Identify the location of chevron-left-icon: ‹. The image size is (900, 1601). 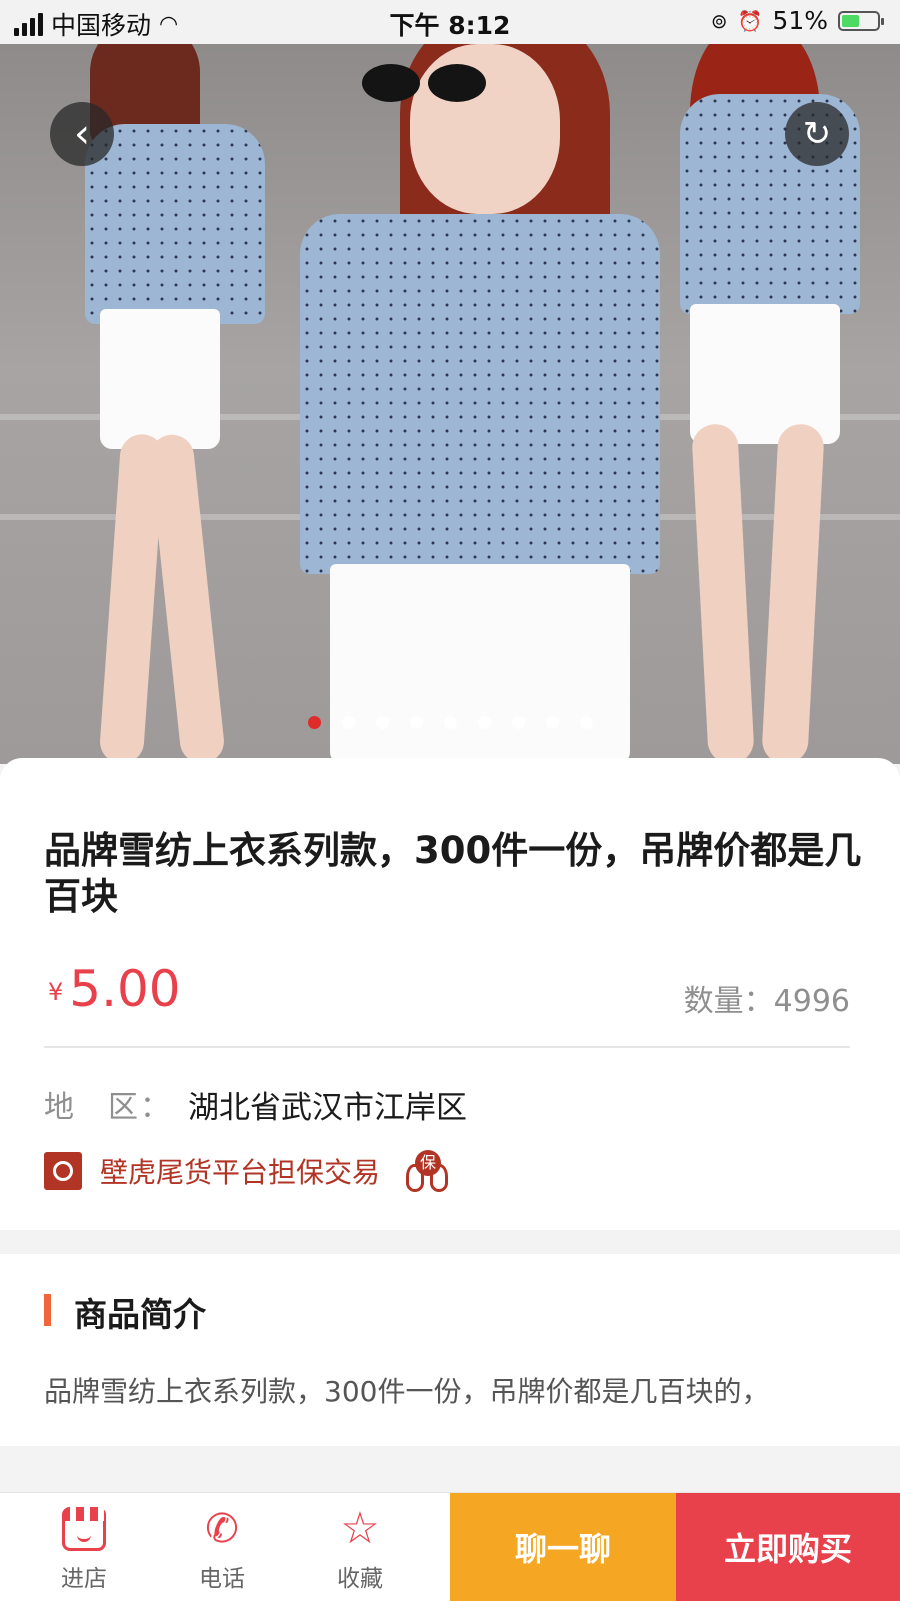
(82, 134).